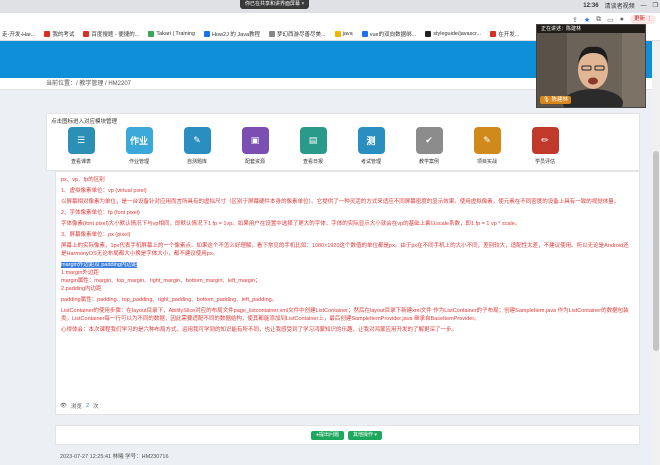  What do you see at coordinates (81, 289) in the screenshot?
I see `article-paragraph: 2.padding内边距` at bounding box center [81, 289].